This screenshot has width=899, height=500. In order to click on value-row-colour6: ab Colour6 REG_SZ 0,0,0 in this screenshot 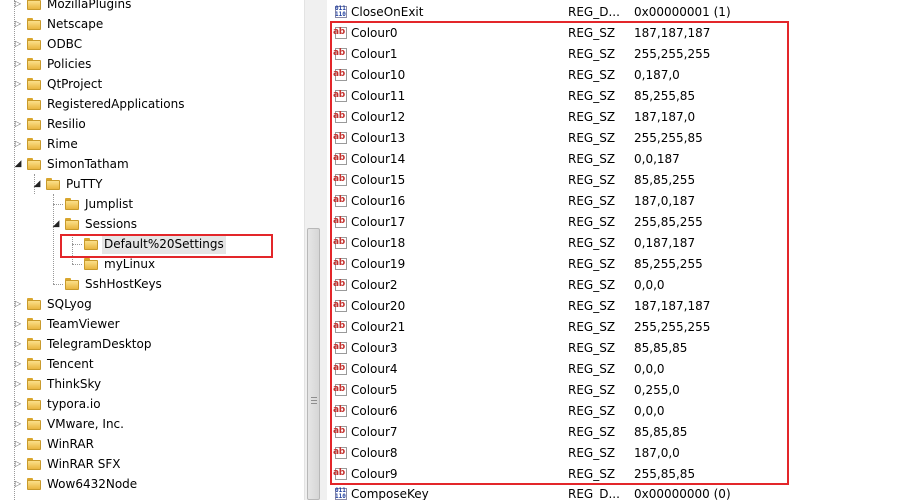, I will do `click(613, 411)`.